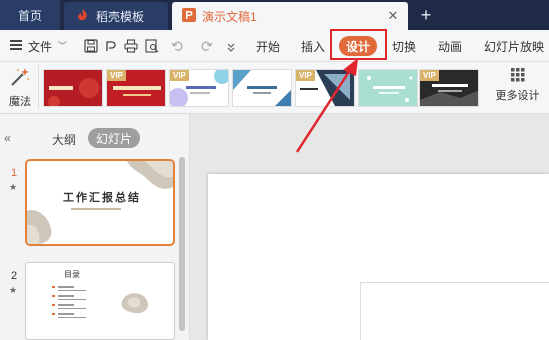 The image size is (549, 340). What do you see at coordinates (64, 139) in the screenshot?
I see `tab-outline: 大纲` at bounding box center [64, 139].